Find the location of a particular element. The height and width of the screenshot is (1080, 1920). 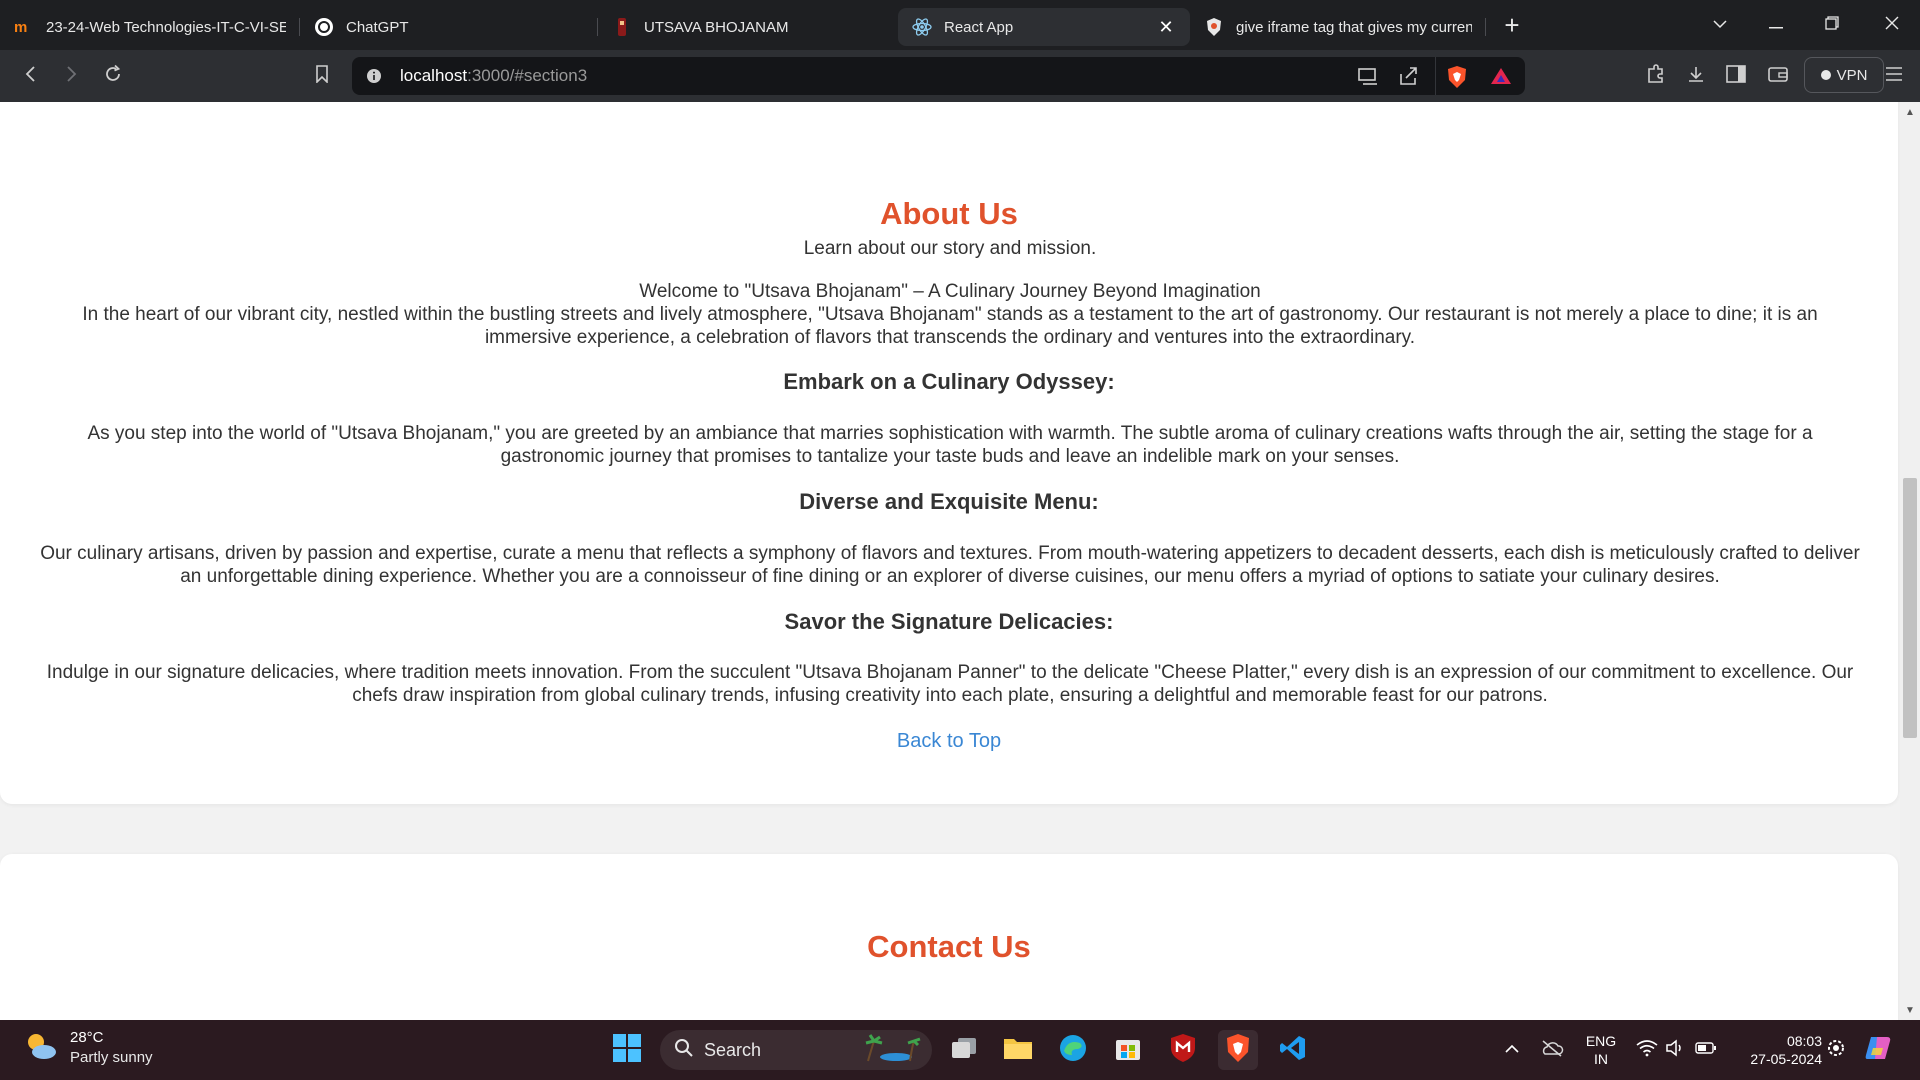

sidebar-button is located at coordinates (1736, 76).